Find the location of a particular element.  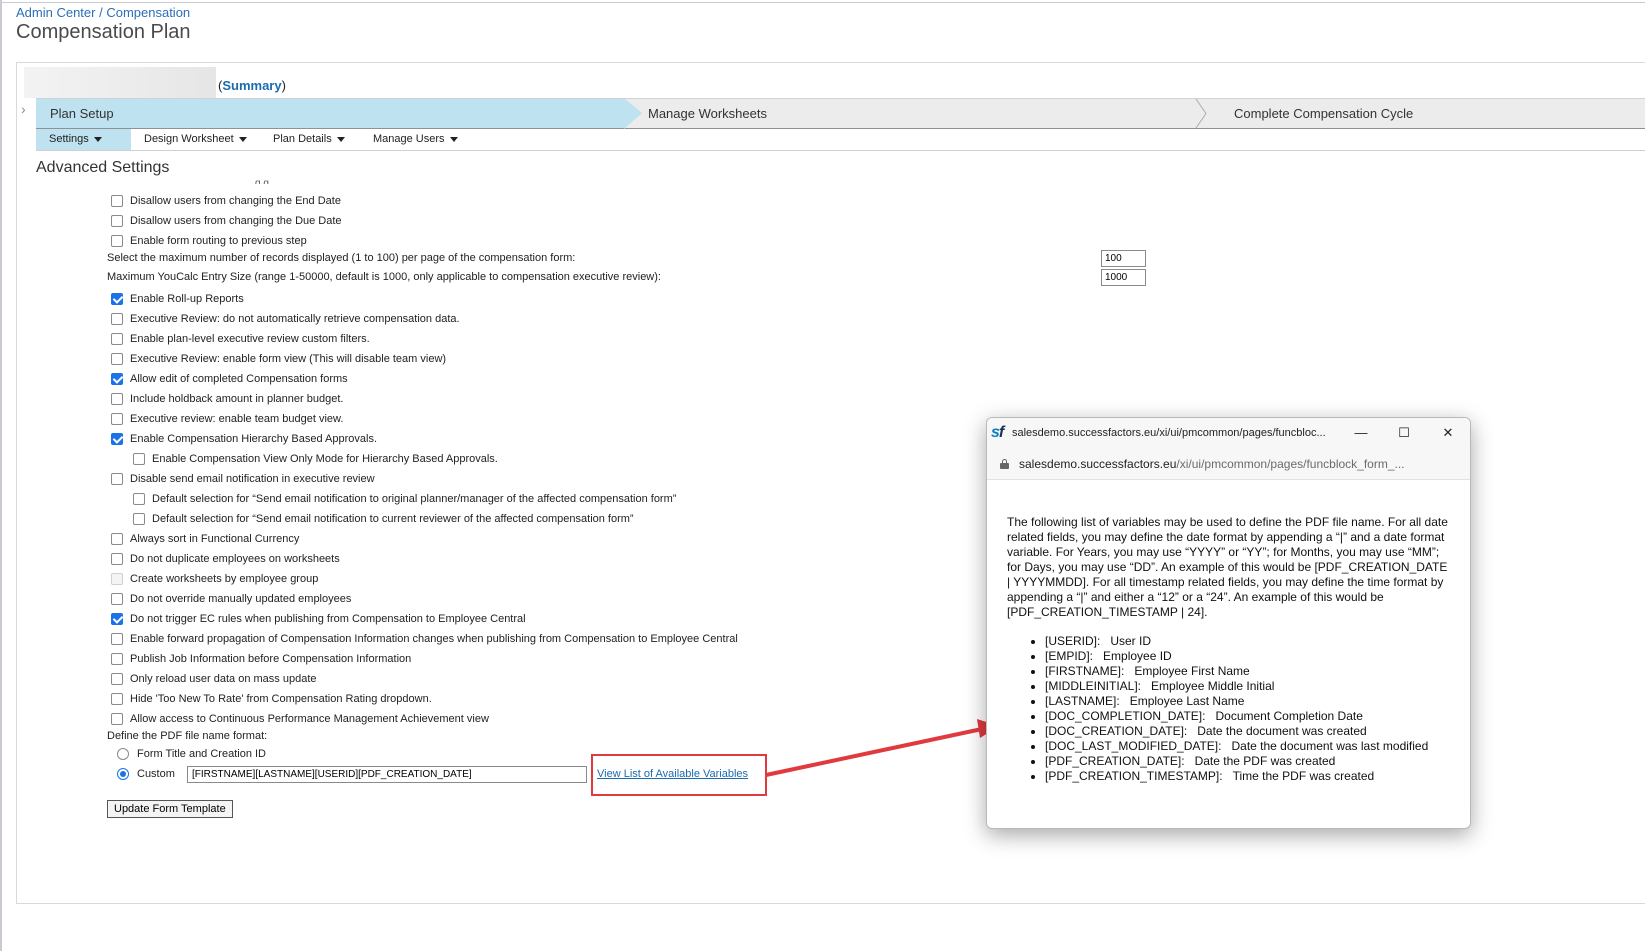

caret-down-icon is located at coordinates (453, 139).